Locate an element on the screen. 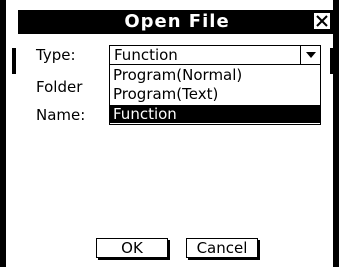 The height and width of the screenshot is (267, 347). dropdown-arrow is located at coordinates (310, 55).